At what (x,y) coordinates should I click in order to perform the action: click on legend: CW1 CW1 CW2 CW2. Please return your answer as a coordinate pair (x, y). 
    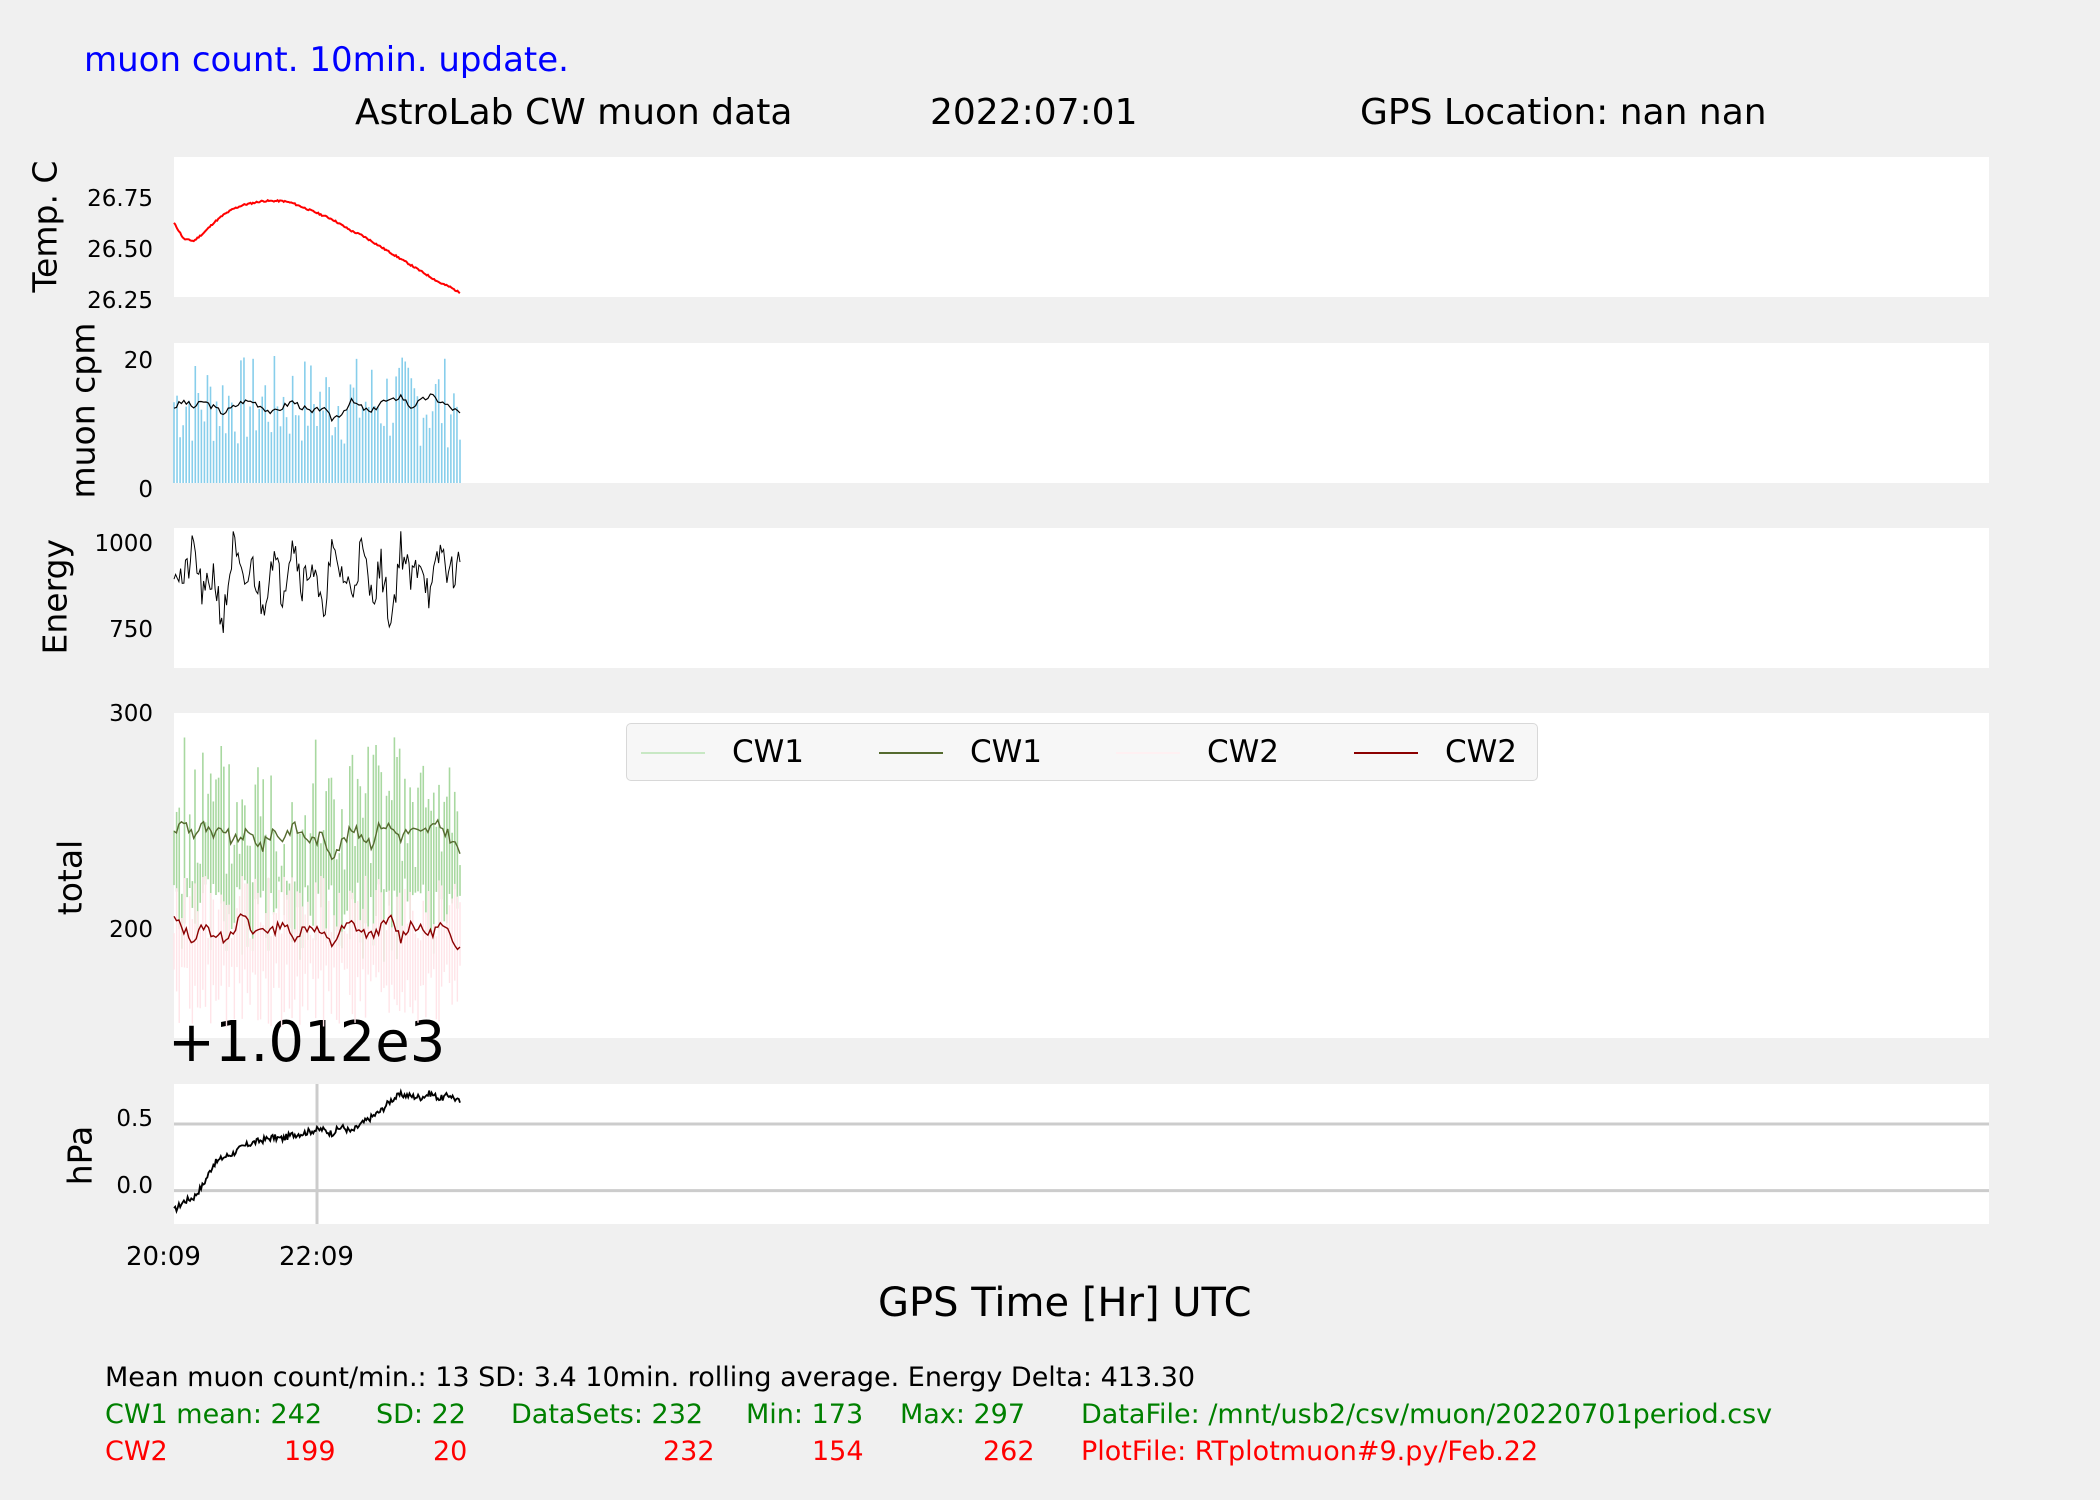
    Looking at the image, I should click on (1082, 752).